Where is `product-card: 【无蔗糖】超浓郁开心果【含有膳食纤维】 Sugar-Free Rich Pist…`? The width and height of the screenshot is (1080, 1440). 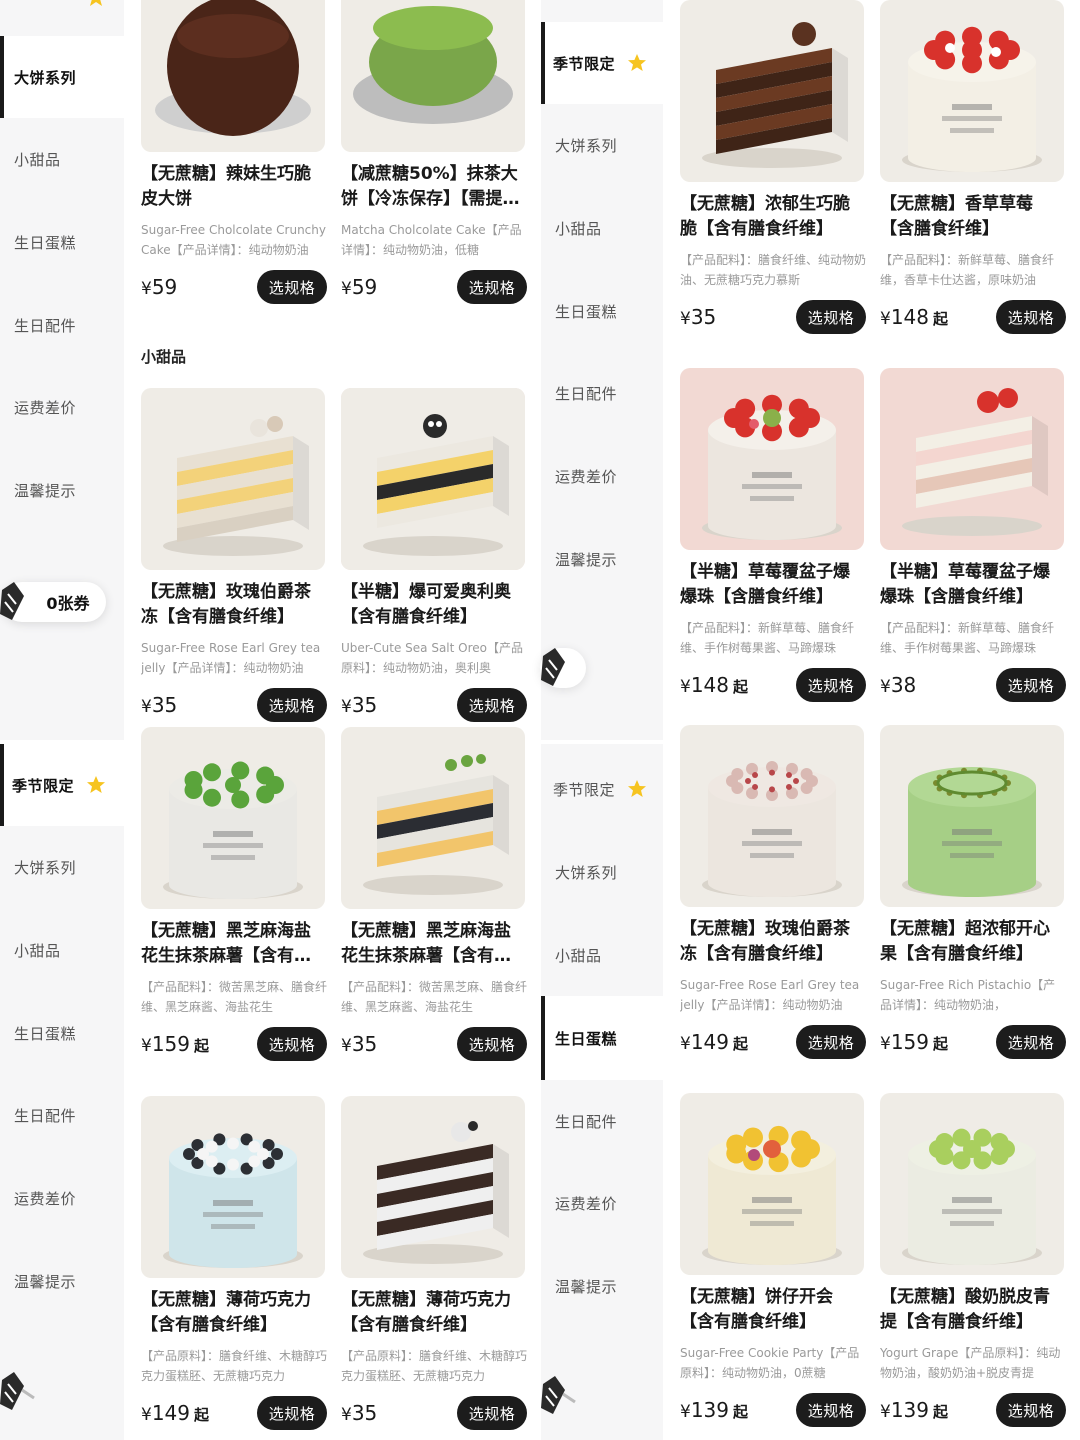
product-card: 【无蔗糖】超浓郁开心果【含有膳食纤维】 Sugar-Free Rich Pist… is located at coordinates (973, 892).